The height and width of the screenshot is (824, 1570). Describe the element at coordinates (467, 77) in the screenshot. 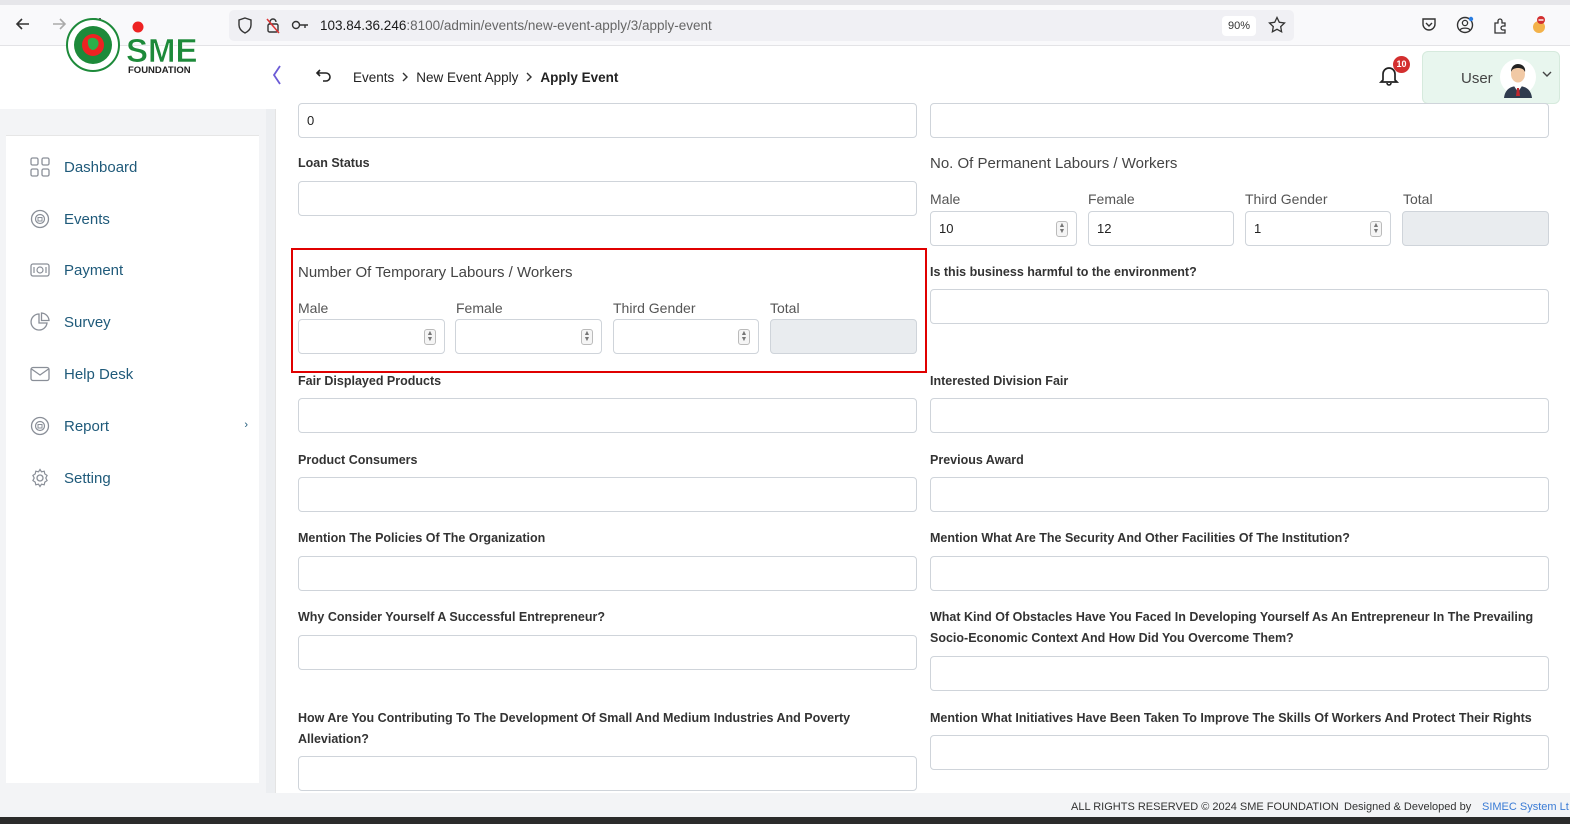

I see `breadcrumb-new-event-apply: New Event Apply` at that location.